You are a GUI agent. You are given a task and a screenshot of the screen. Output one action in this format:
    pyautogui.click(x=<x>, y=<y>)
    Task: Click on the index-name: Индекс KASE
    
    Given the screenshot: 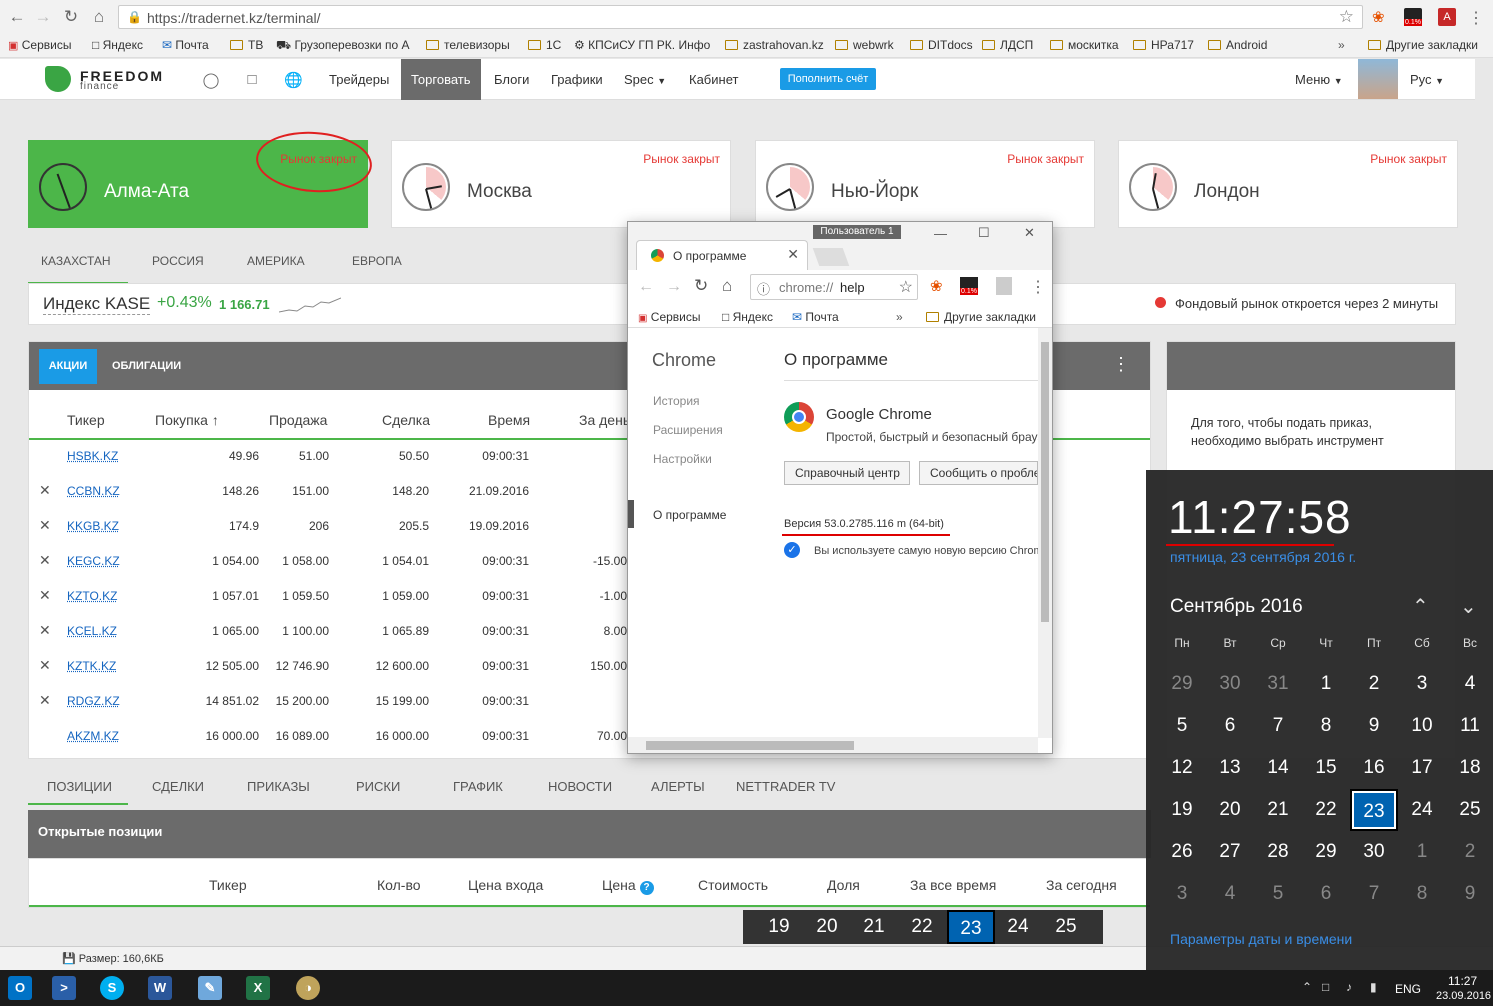 What is the action you would take?
    pyautogui.click(x=97, y=304)
    